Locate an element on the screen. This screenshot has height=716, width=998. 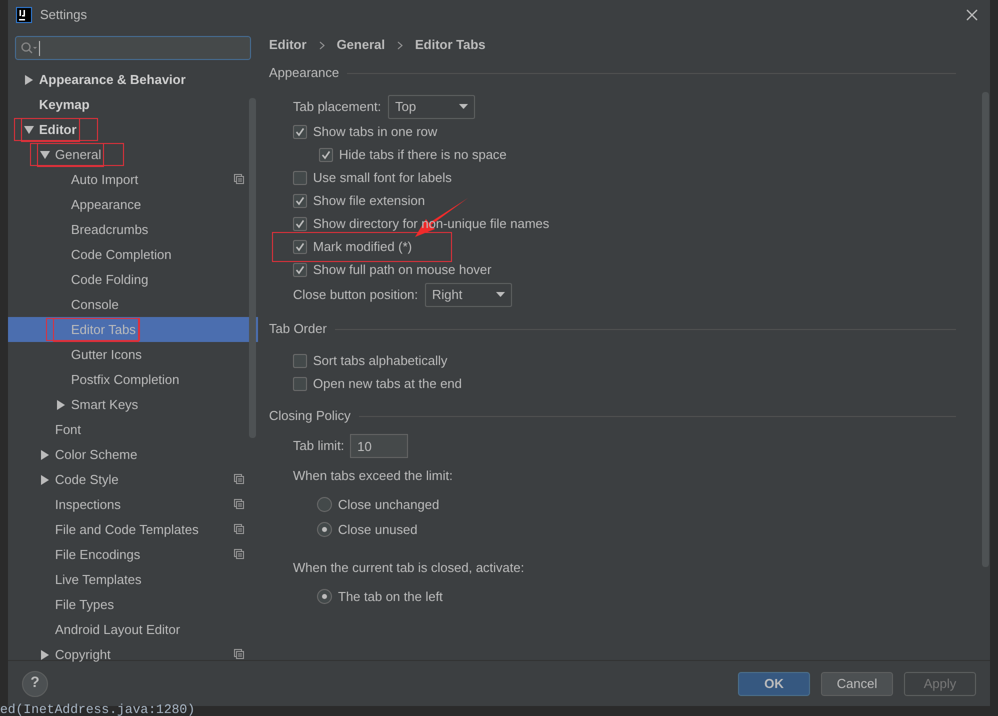
tree-item: Copyright is located at coordinates (133, 654).